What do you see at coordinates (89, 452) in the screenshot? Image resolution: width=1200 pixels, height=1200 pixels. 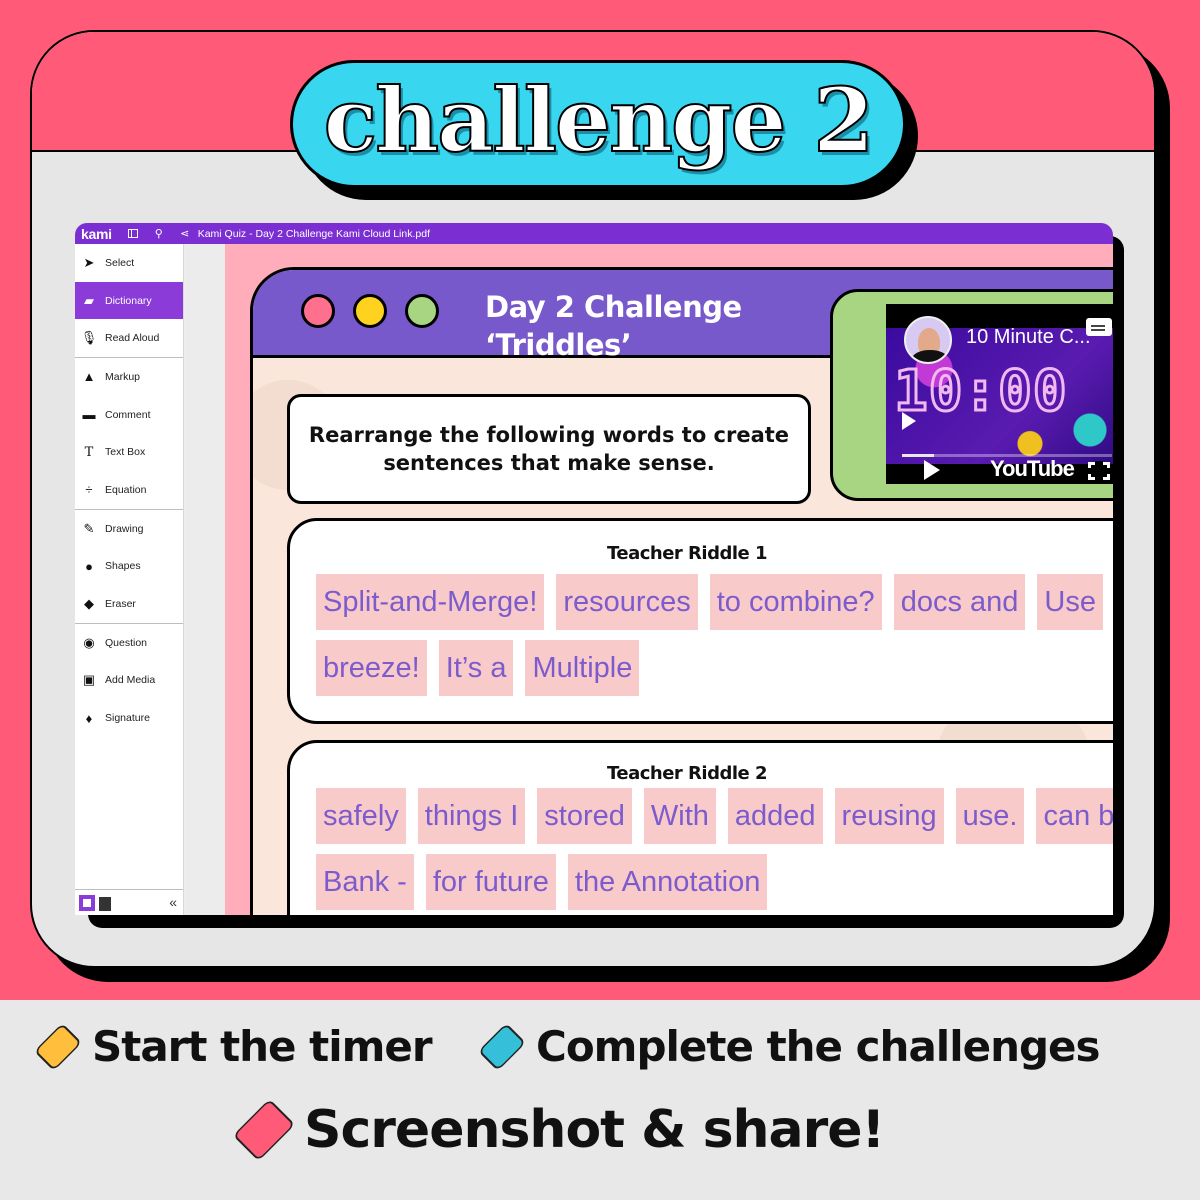 I see `text-icon: T` at bounding box center [89, 452].